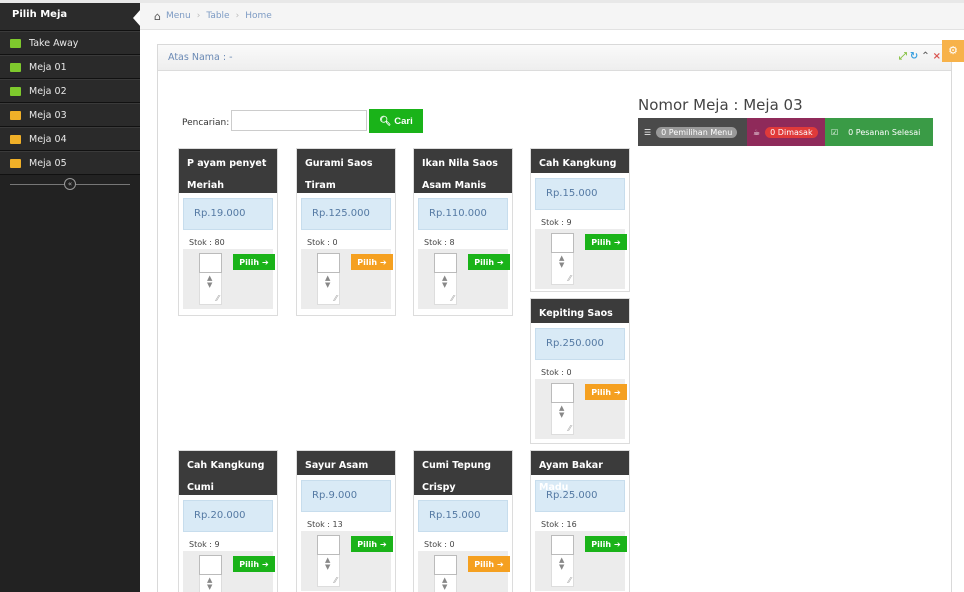 Image resolution: width=964 pixels, height=592 pixels. What do you see at coordinates (346, 496) in the screenshot?
I see `menu-card-price: Rp.9.000` at bounding box center [346, 496].